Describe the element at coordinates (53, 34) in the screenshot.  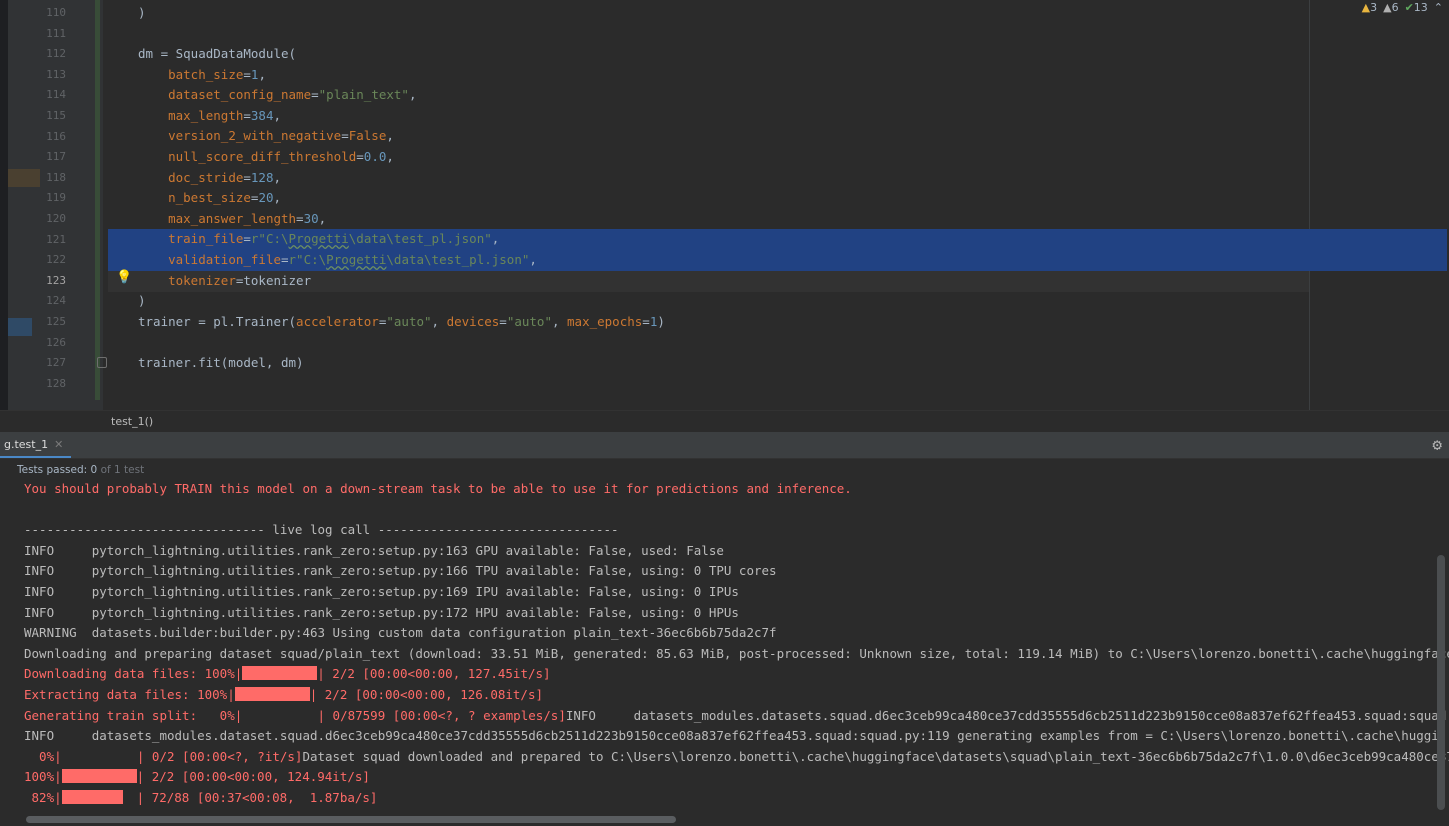
I see `line-number: 111` at that location.